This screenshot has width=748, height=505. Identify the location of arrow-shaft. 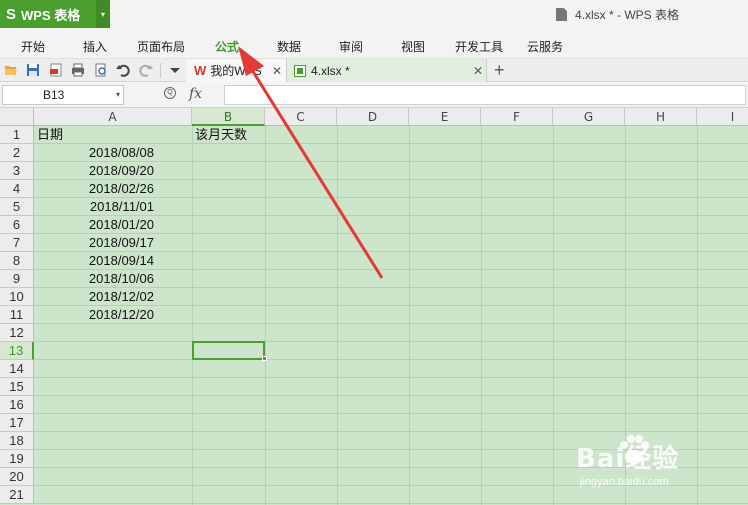
(317, 174).